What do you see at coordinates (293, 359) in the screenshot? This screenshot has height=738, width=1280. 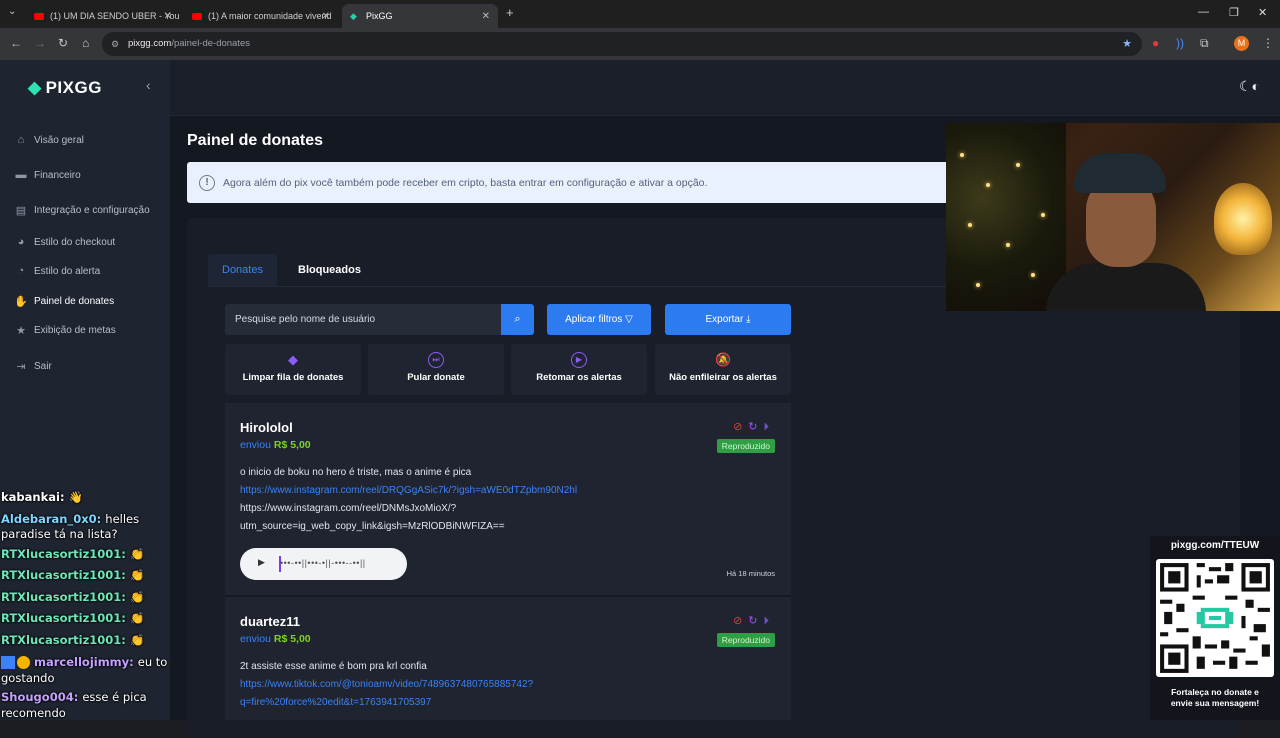 I see `eraser-icon: ◆` at bounding box center [293, 359].